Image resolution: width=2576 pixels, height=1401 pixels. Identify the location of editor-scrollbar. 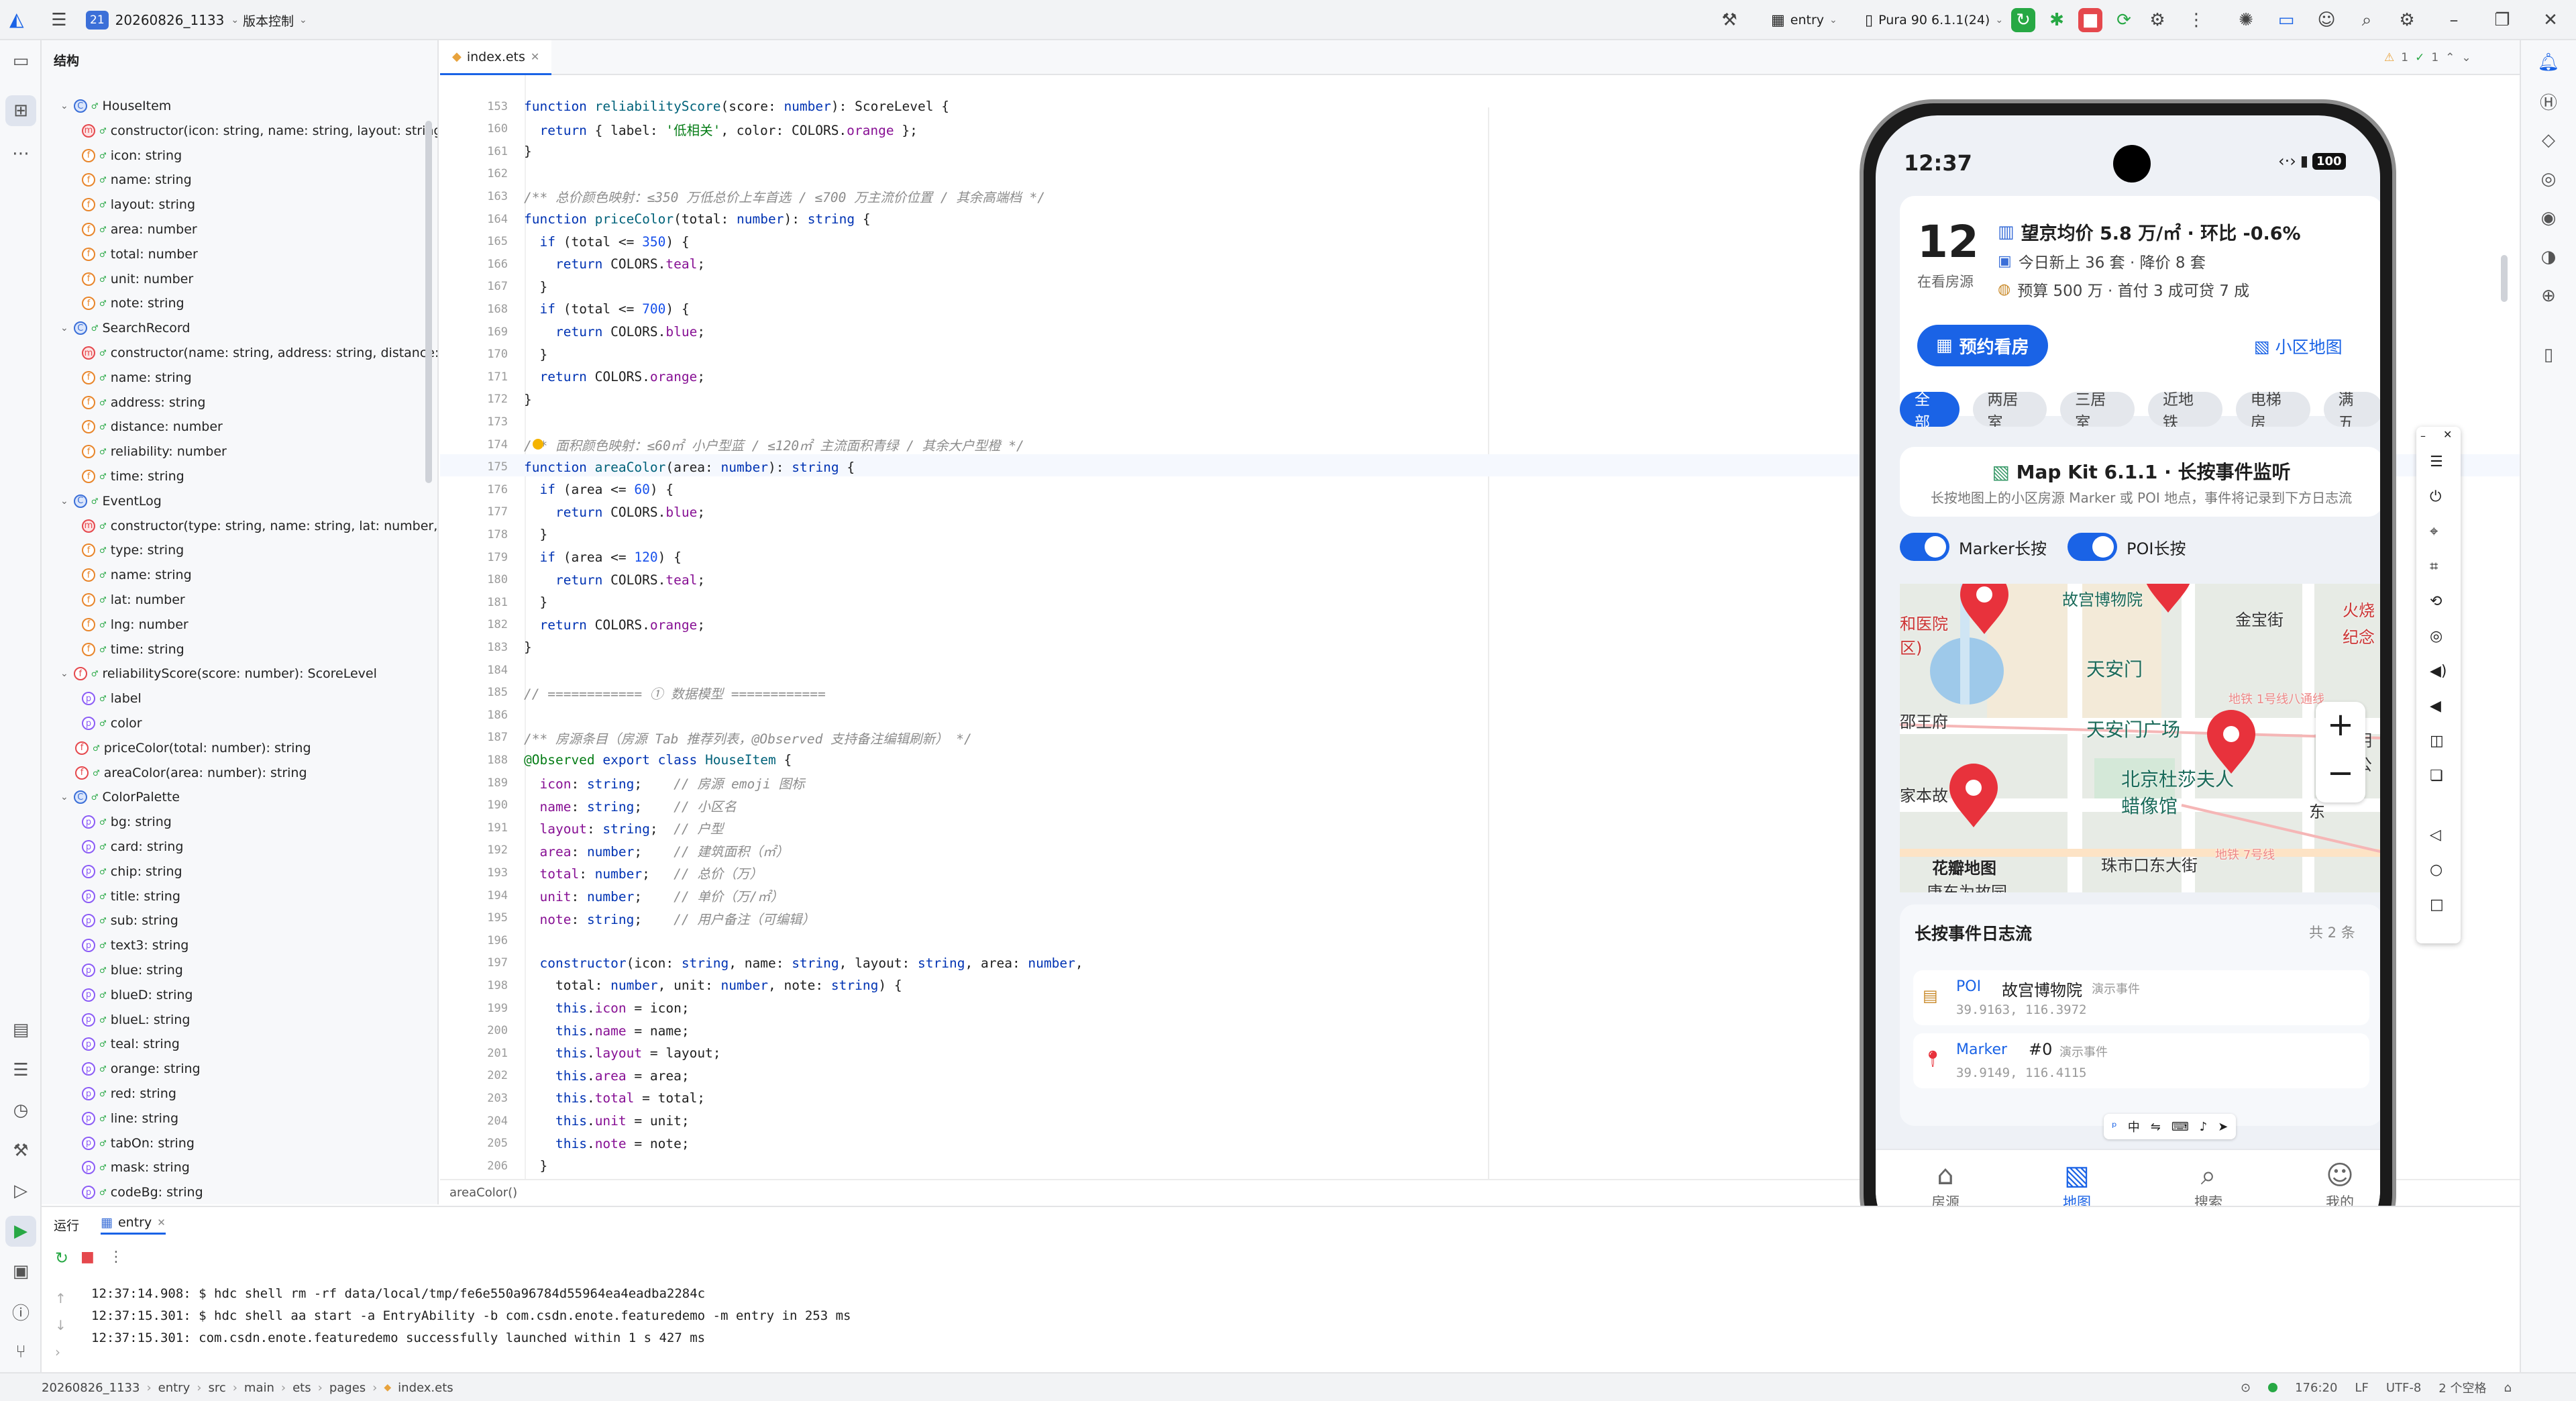
(2504, 278).